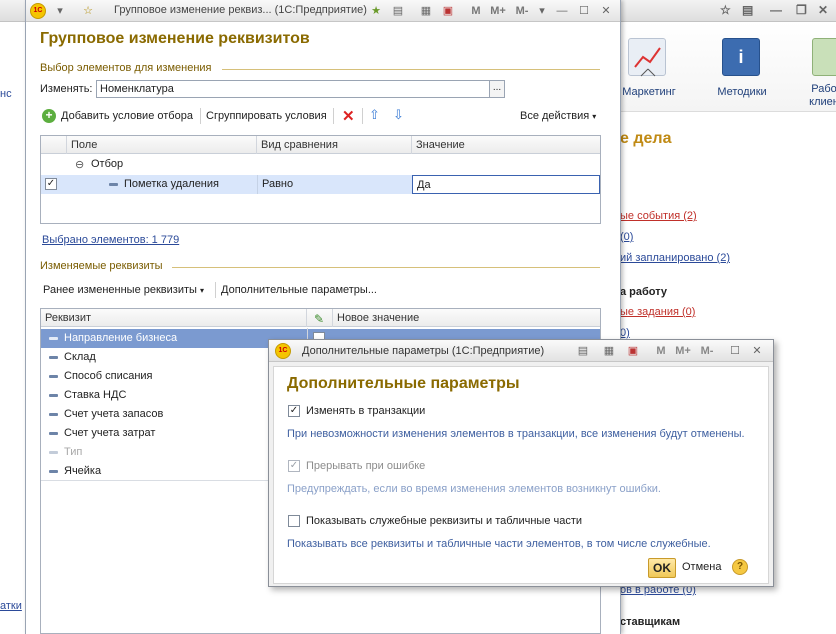  I want to click on help-icon: ?, so click(740, 567).